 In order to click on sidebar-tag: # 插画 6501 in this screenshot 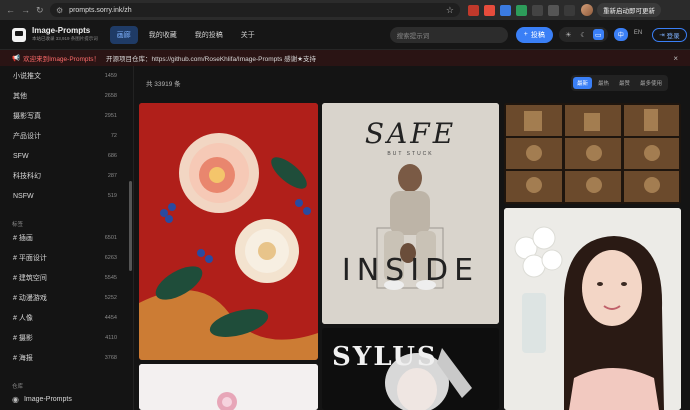, I will do `click(66, 238)`.